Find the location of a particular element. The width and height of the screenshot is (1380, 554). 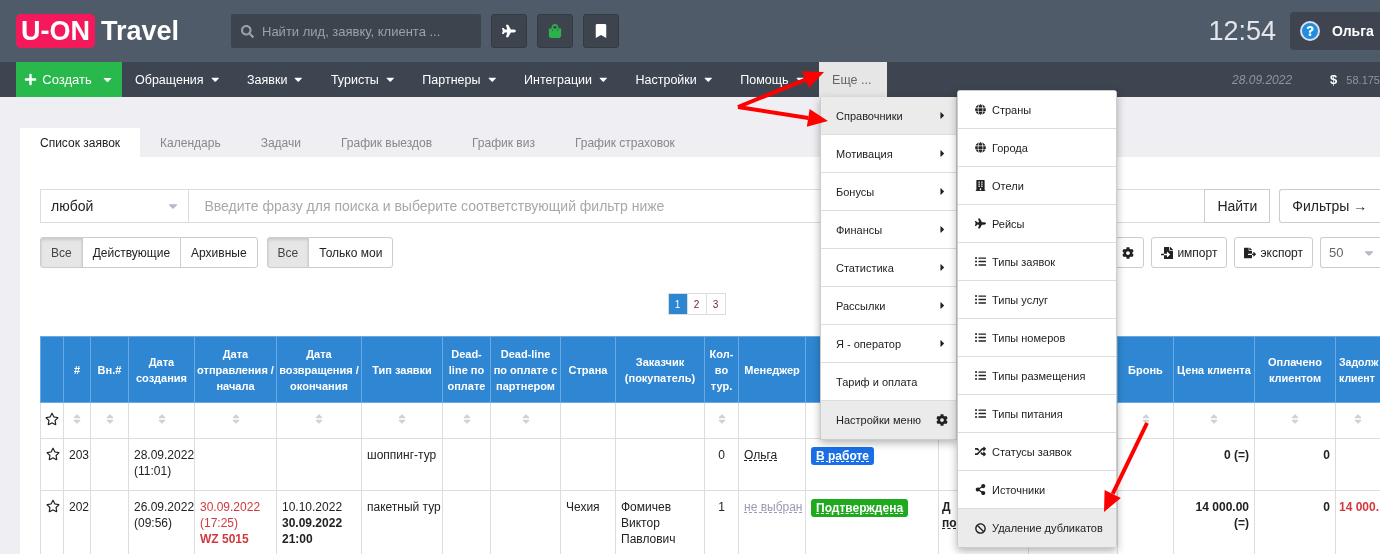

scope-select: любой is located at coordinates (115, 206).